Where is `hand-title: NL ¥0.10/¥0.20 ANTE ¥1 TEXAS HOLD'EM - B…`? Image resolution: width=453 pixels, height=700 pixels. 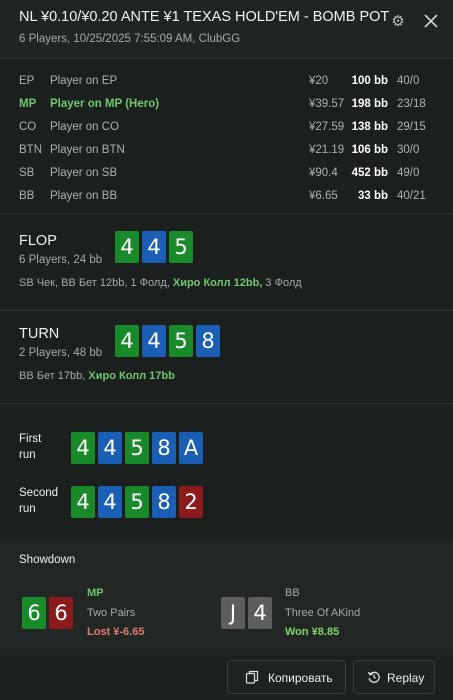 hand-title: NL ¥0.10/¥0.20 ANTE ¥1 TEXAS HOLD'EM - B… is located at coordinates (204, 17).